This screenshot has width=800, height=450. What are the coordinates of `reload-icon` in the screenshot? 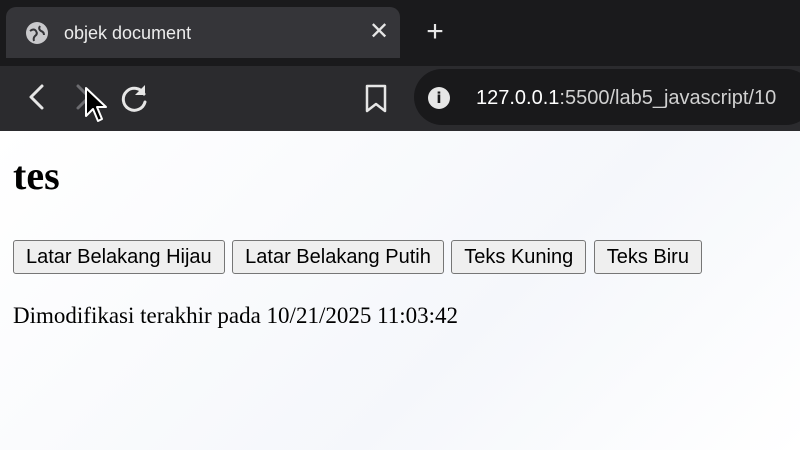 It's located at (134, 98).